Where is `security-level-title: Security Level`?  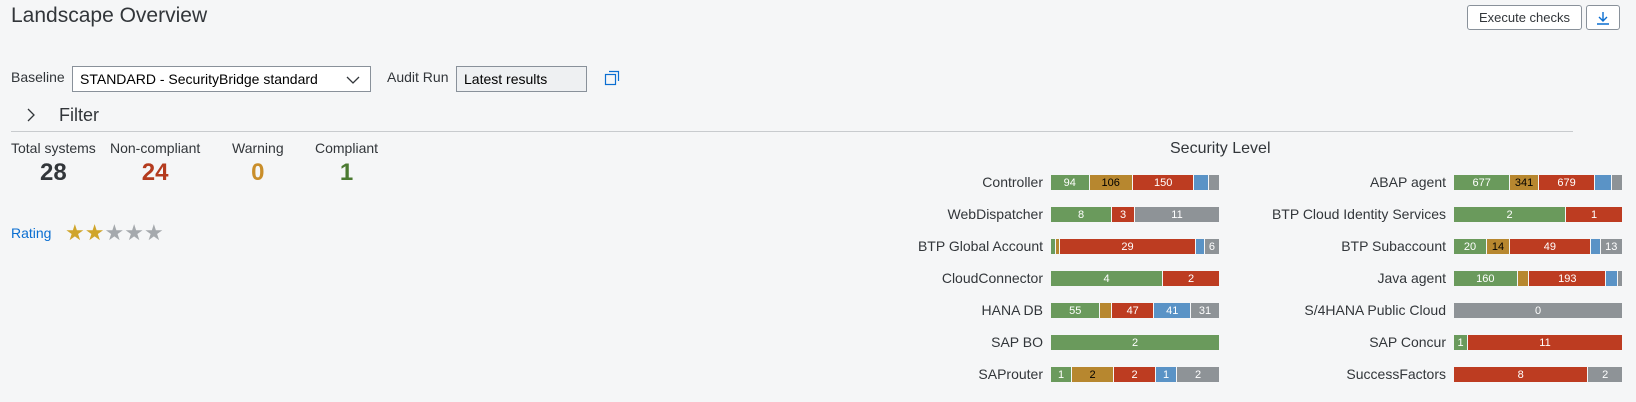 security-level-title: Security Level is located at coordinates (1220, 148).